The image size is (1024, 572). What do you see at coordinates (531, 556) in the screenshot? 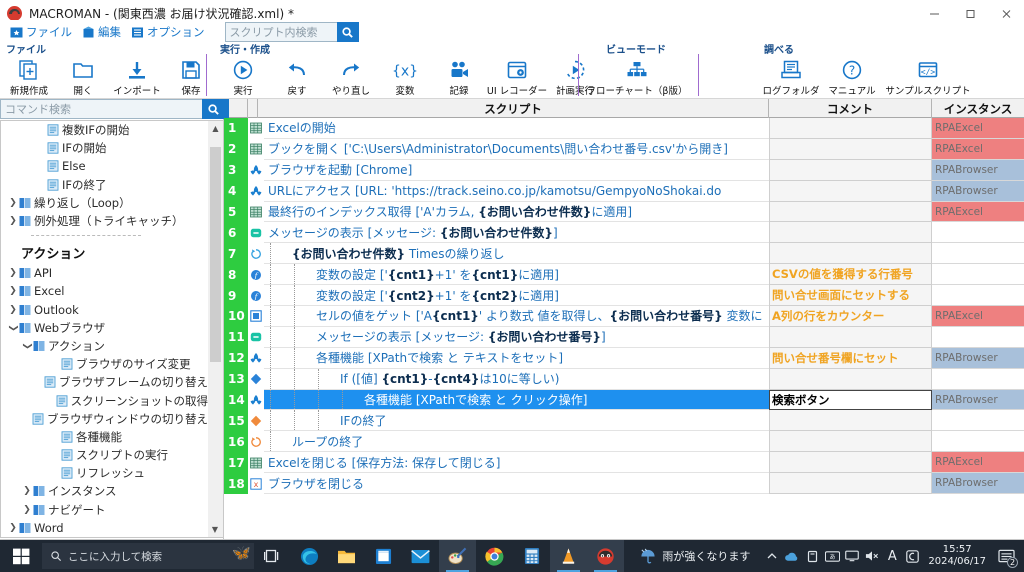
I see `calculator-icon` at bounding box center [531, 556].